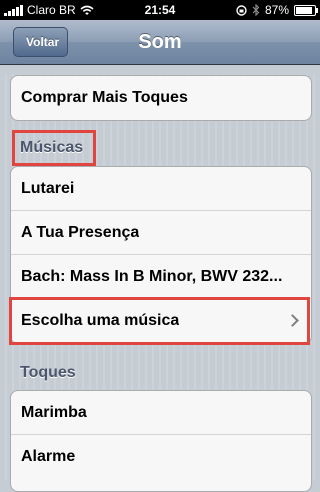 The image size is (320, 492). I want to click on song-row-lutarei: Lutarei, so click(161, 189).